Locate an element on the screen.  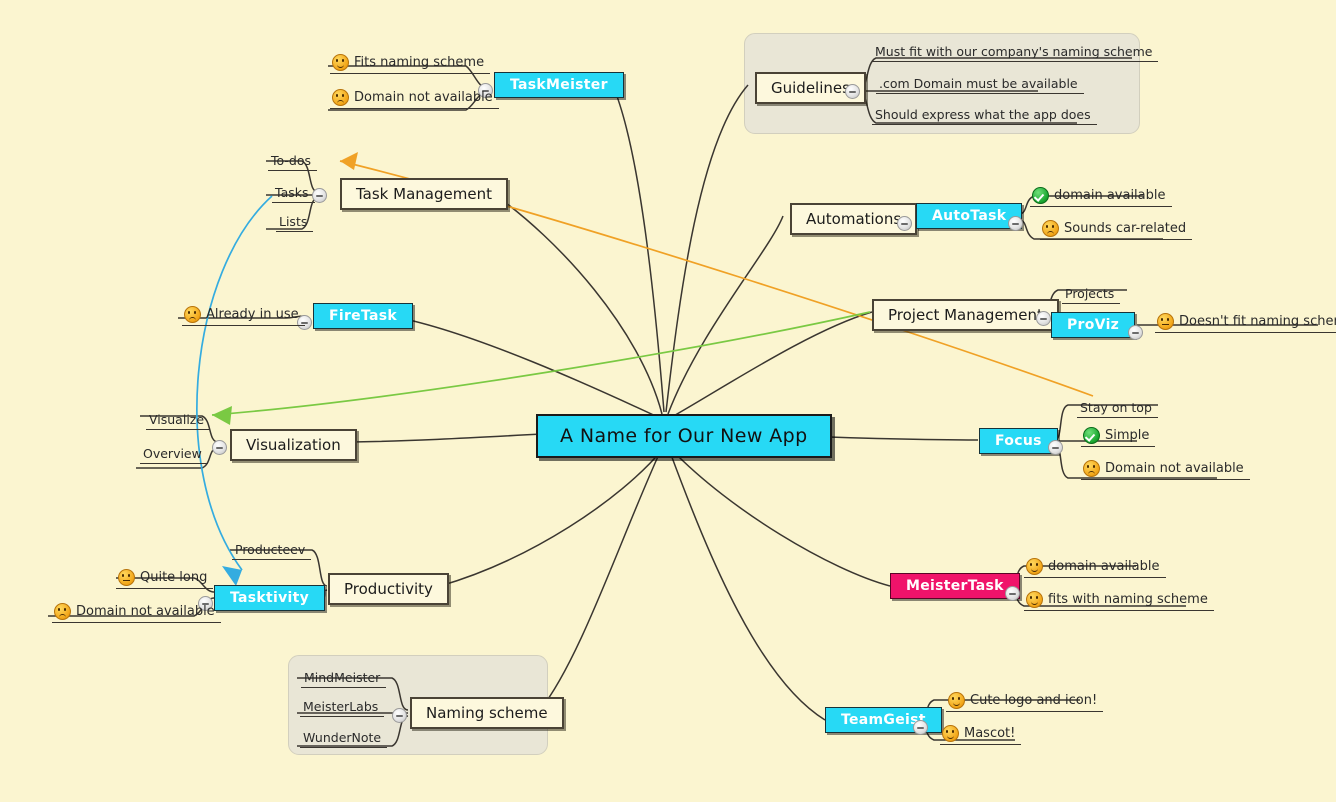
idea-node-tasktivity: Tasktivity is located at coordinates (270, 598).